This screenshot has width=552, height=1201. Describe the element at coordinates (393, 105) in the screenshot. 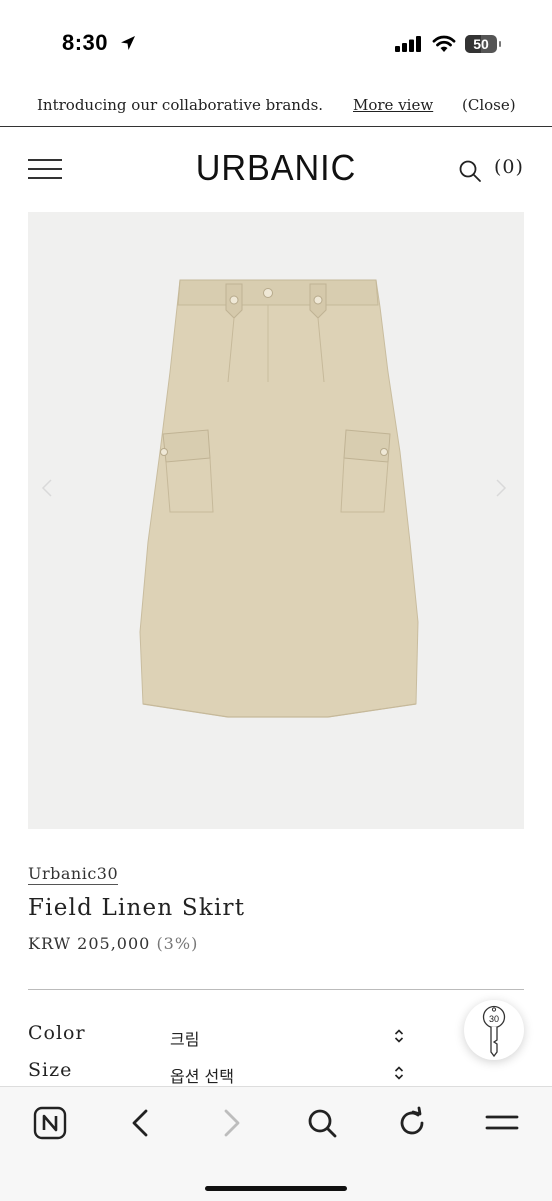

I see `promo-more-view-link: More view` at that location.